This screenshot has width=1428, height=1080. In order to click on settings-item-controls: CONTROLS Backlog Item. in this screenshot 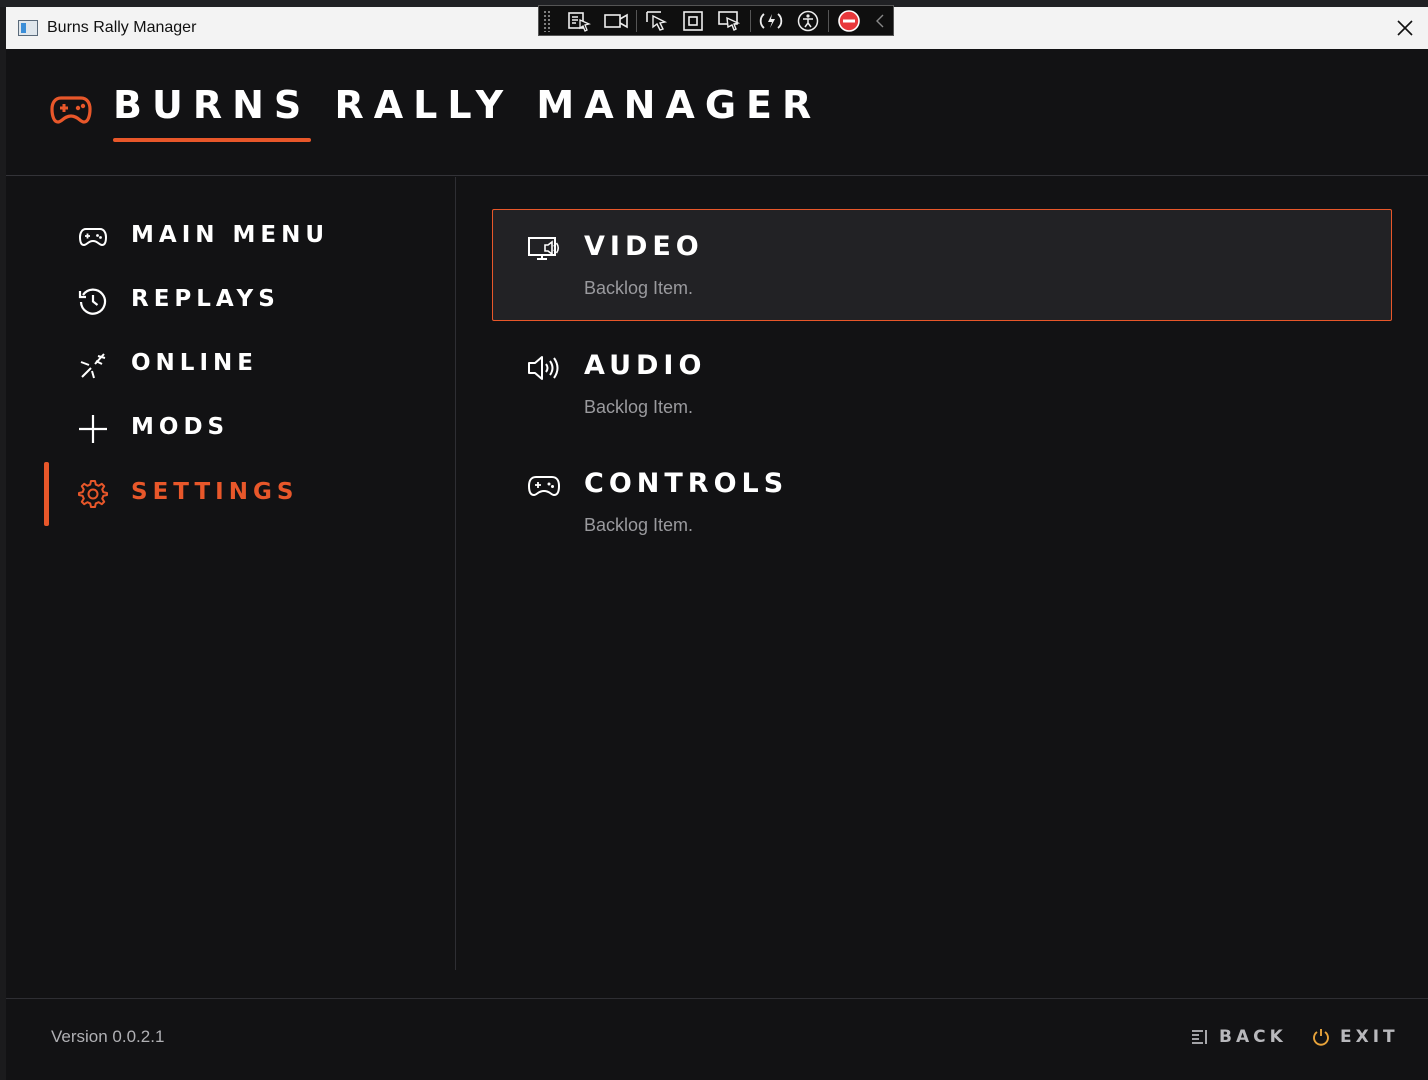, I will do `click(942, 502)`.